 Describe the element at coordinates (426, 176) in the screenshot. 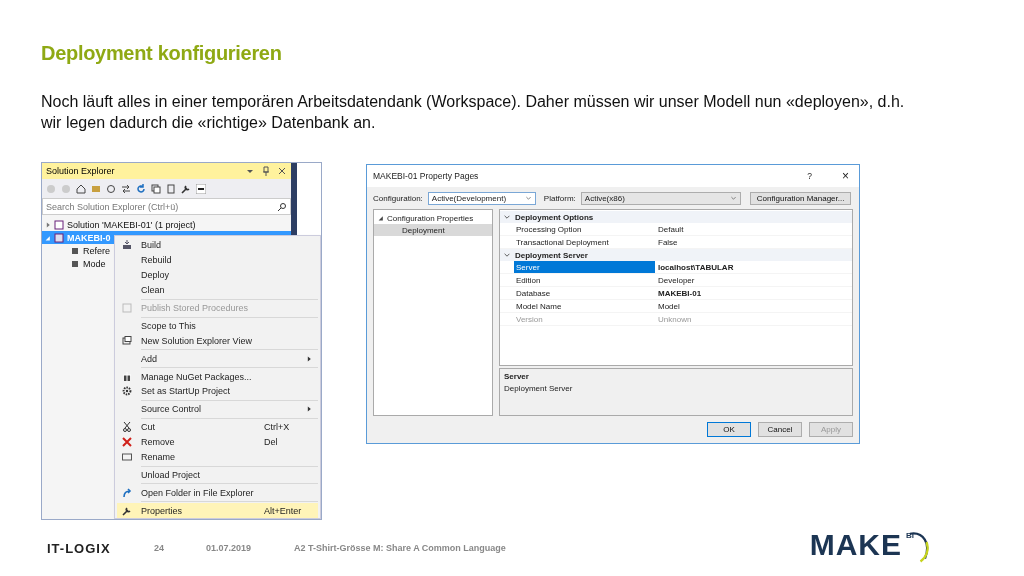

I see `dialog-title: MAKEBI-01 Property Pages` at that location.